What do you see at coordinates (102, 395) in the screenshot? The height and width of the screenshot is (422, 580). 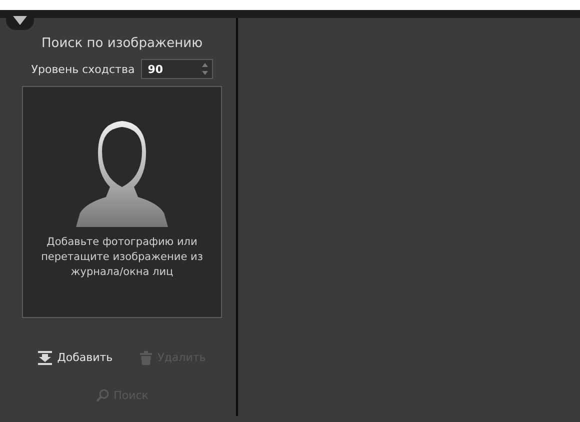 I see `search-icon` at bounding box center [102, 395].